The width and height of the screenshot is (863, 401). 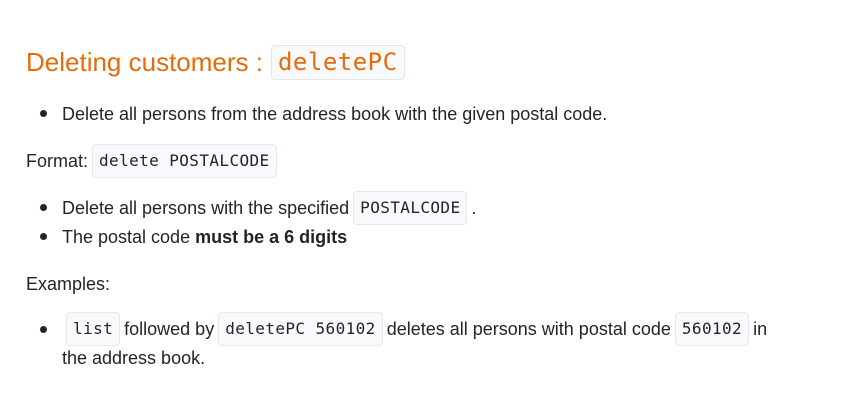 What do you see at coordinates (760, 329) in the screenshot?
I see `example-text-3: in` at bounding box center [760, 329].